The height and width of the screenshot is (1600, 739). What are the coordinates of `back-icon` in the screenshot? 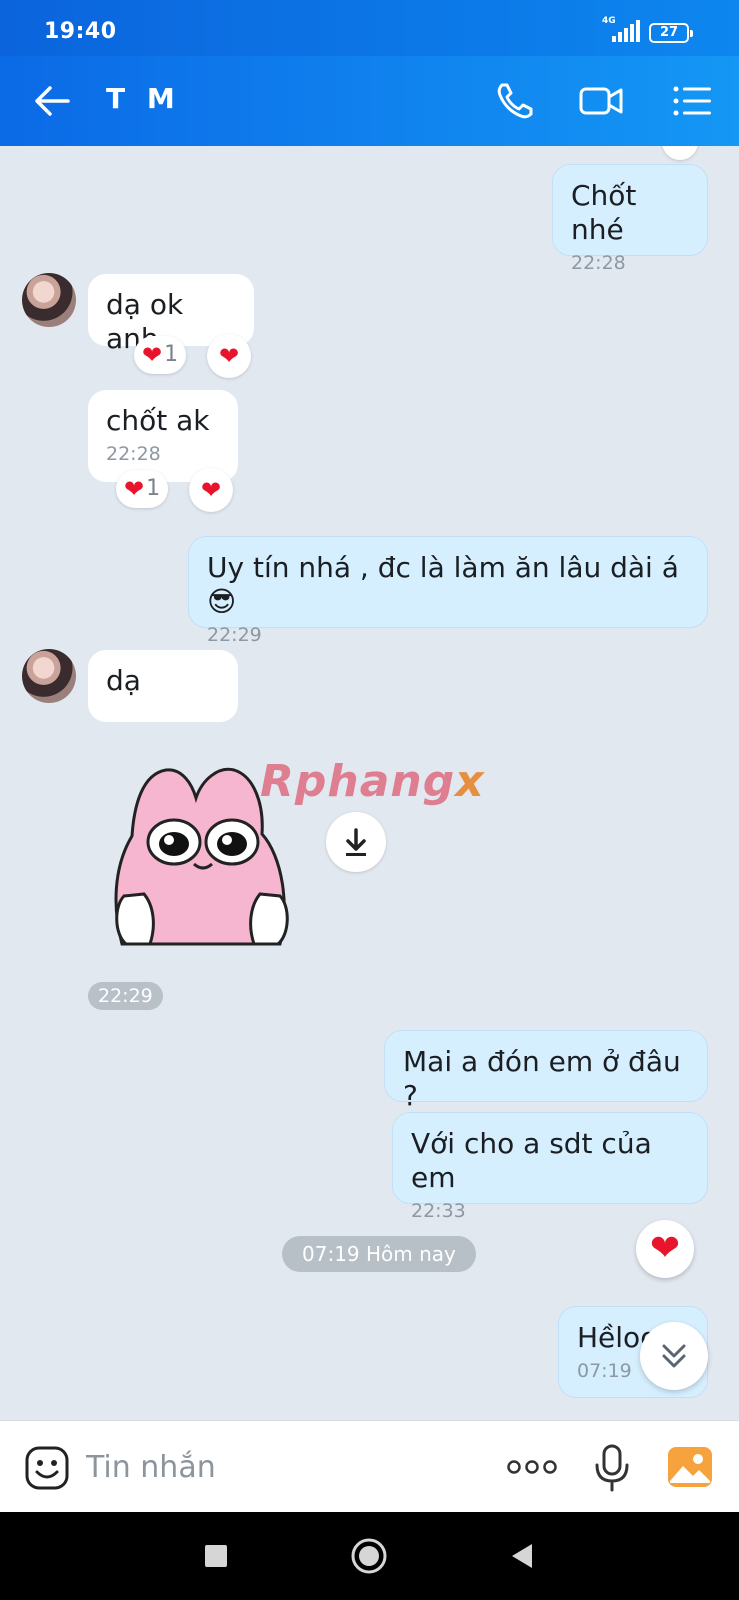 It's located at (522, 1556).